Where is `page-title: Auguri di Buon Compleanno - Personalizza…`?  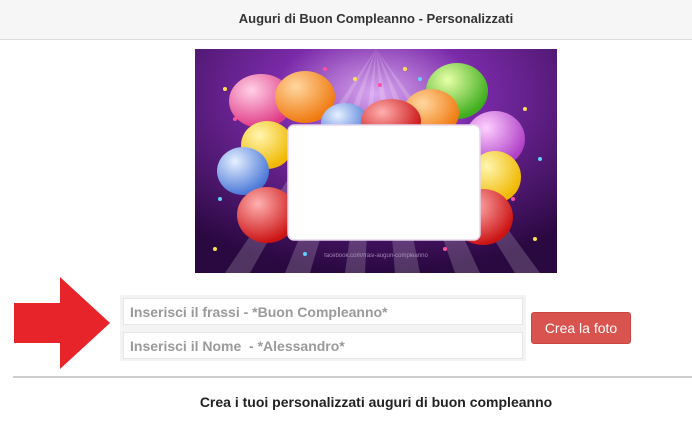 page-title: Auguri di Buon Compleanno - Personalizza… is located at coordinates (376, 18).